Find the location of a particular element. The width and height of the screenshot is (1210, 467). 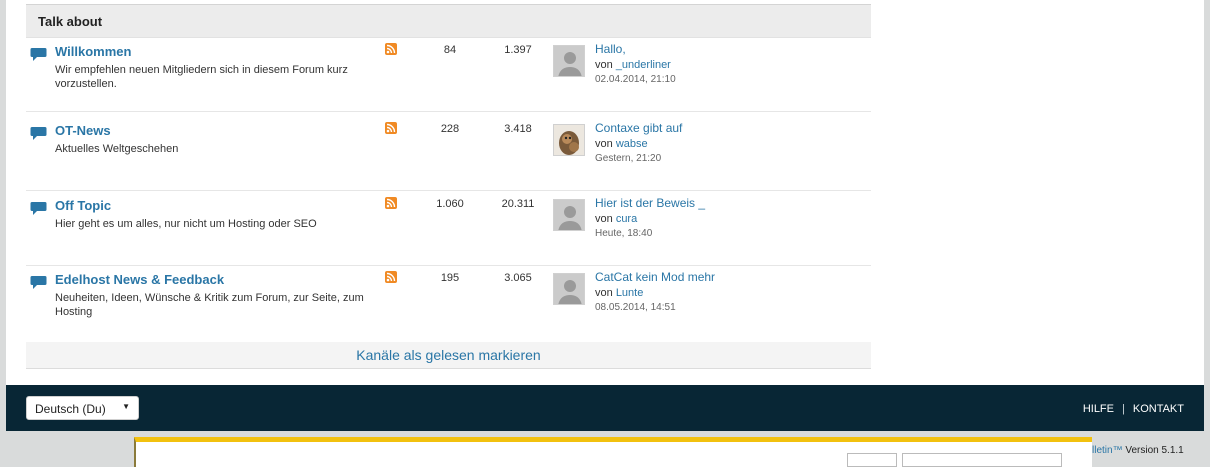

version-text: Version 5.1.1 is located at coordinates (1153, 450).